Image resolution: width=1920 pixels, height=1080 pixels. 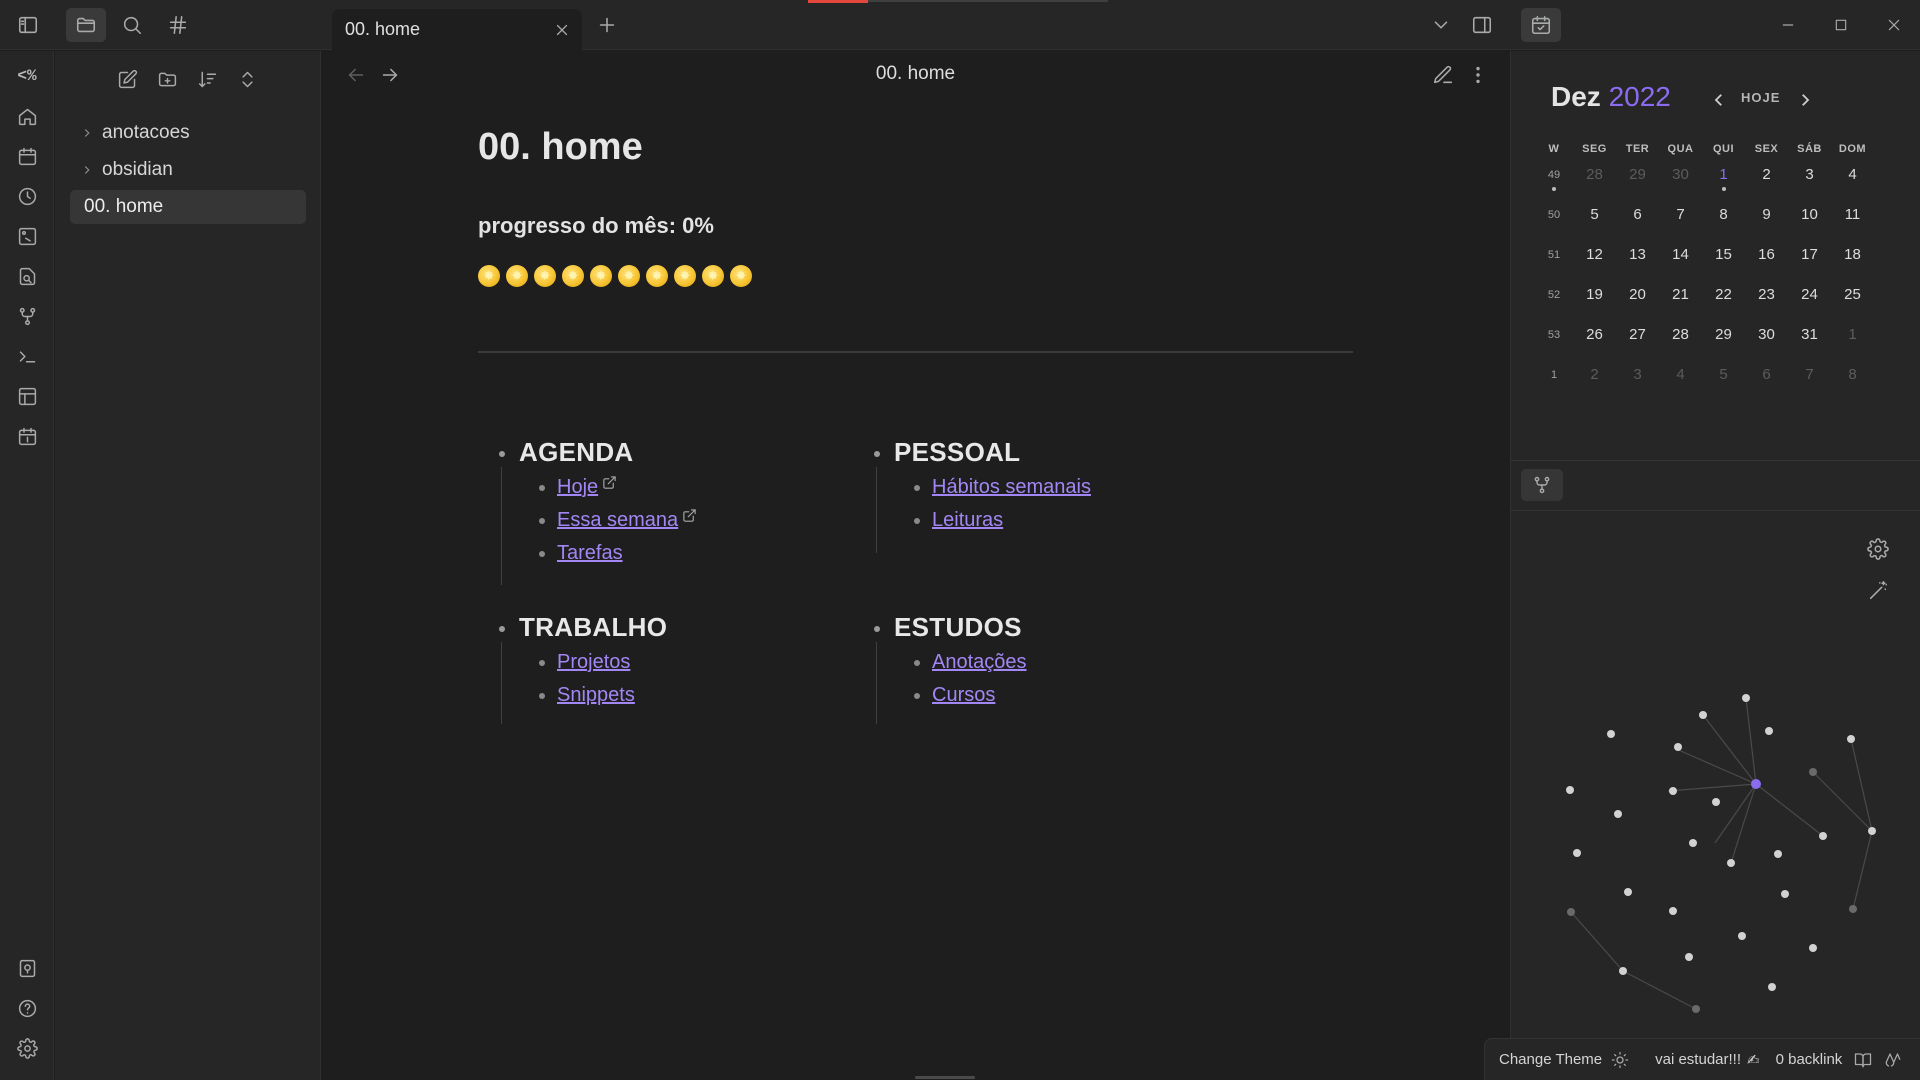 What do you see at coordinates (1011, 487) in the screenshot?
I see `link-habitos-semanais: Hábitos semanais` at bounding box center [1011, 487].